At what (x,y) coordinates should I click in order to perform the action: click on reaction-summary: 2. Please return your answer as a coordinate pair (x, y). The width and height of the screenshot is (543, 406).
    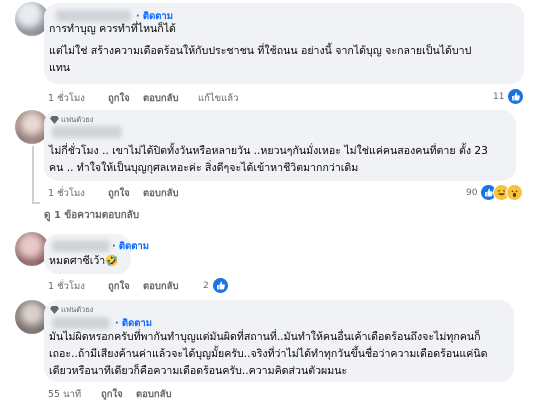
    Looking at the image, I should click on (216, 285).